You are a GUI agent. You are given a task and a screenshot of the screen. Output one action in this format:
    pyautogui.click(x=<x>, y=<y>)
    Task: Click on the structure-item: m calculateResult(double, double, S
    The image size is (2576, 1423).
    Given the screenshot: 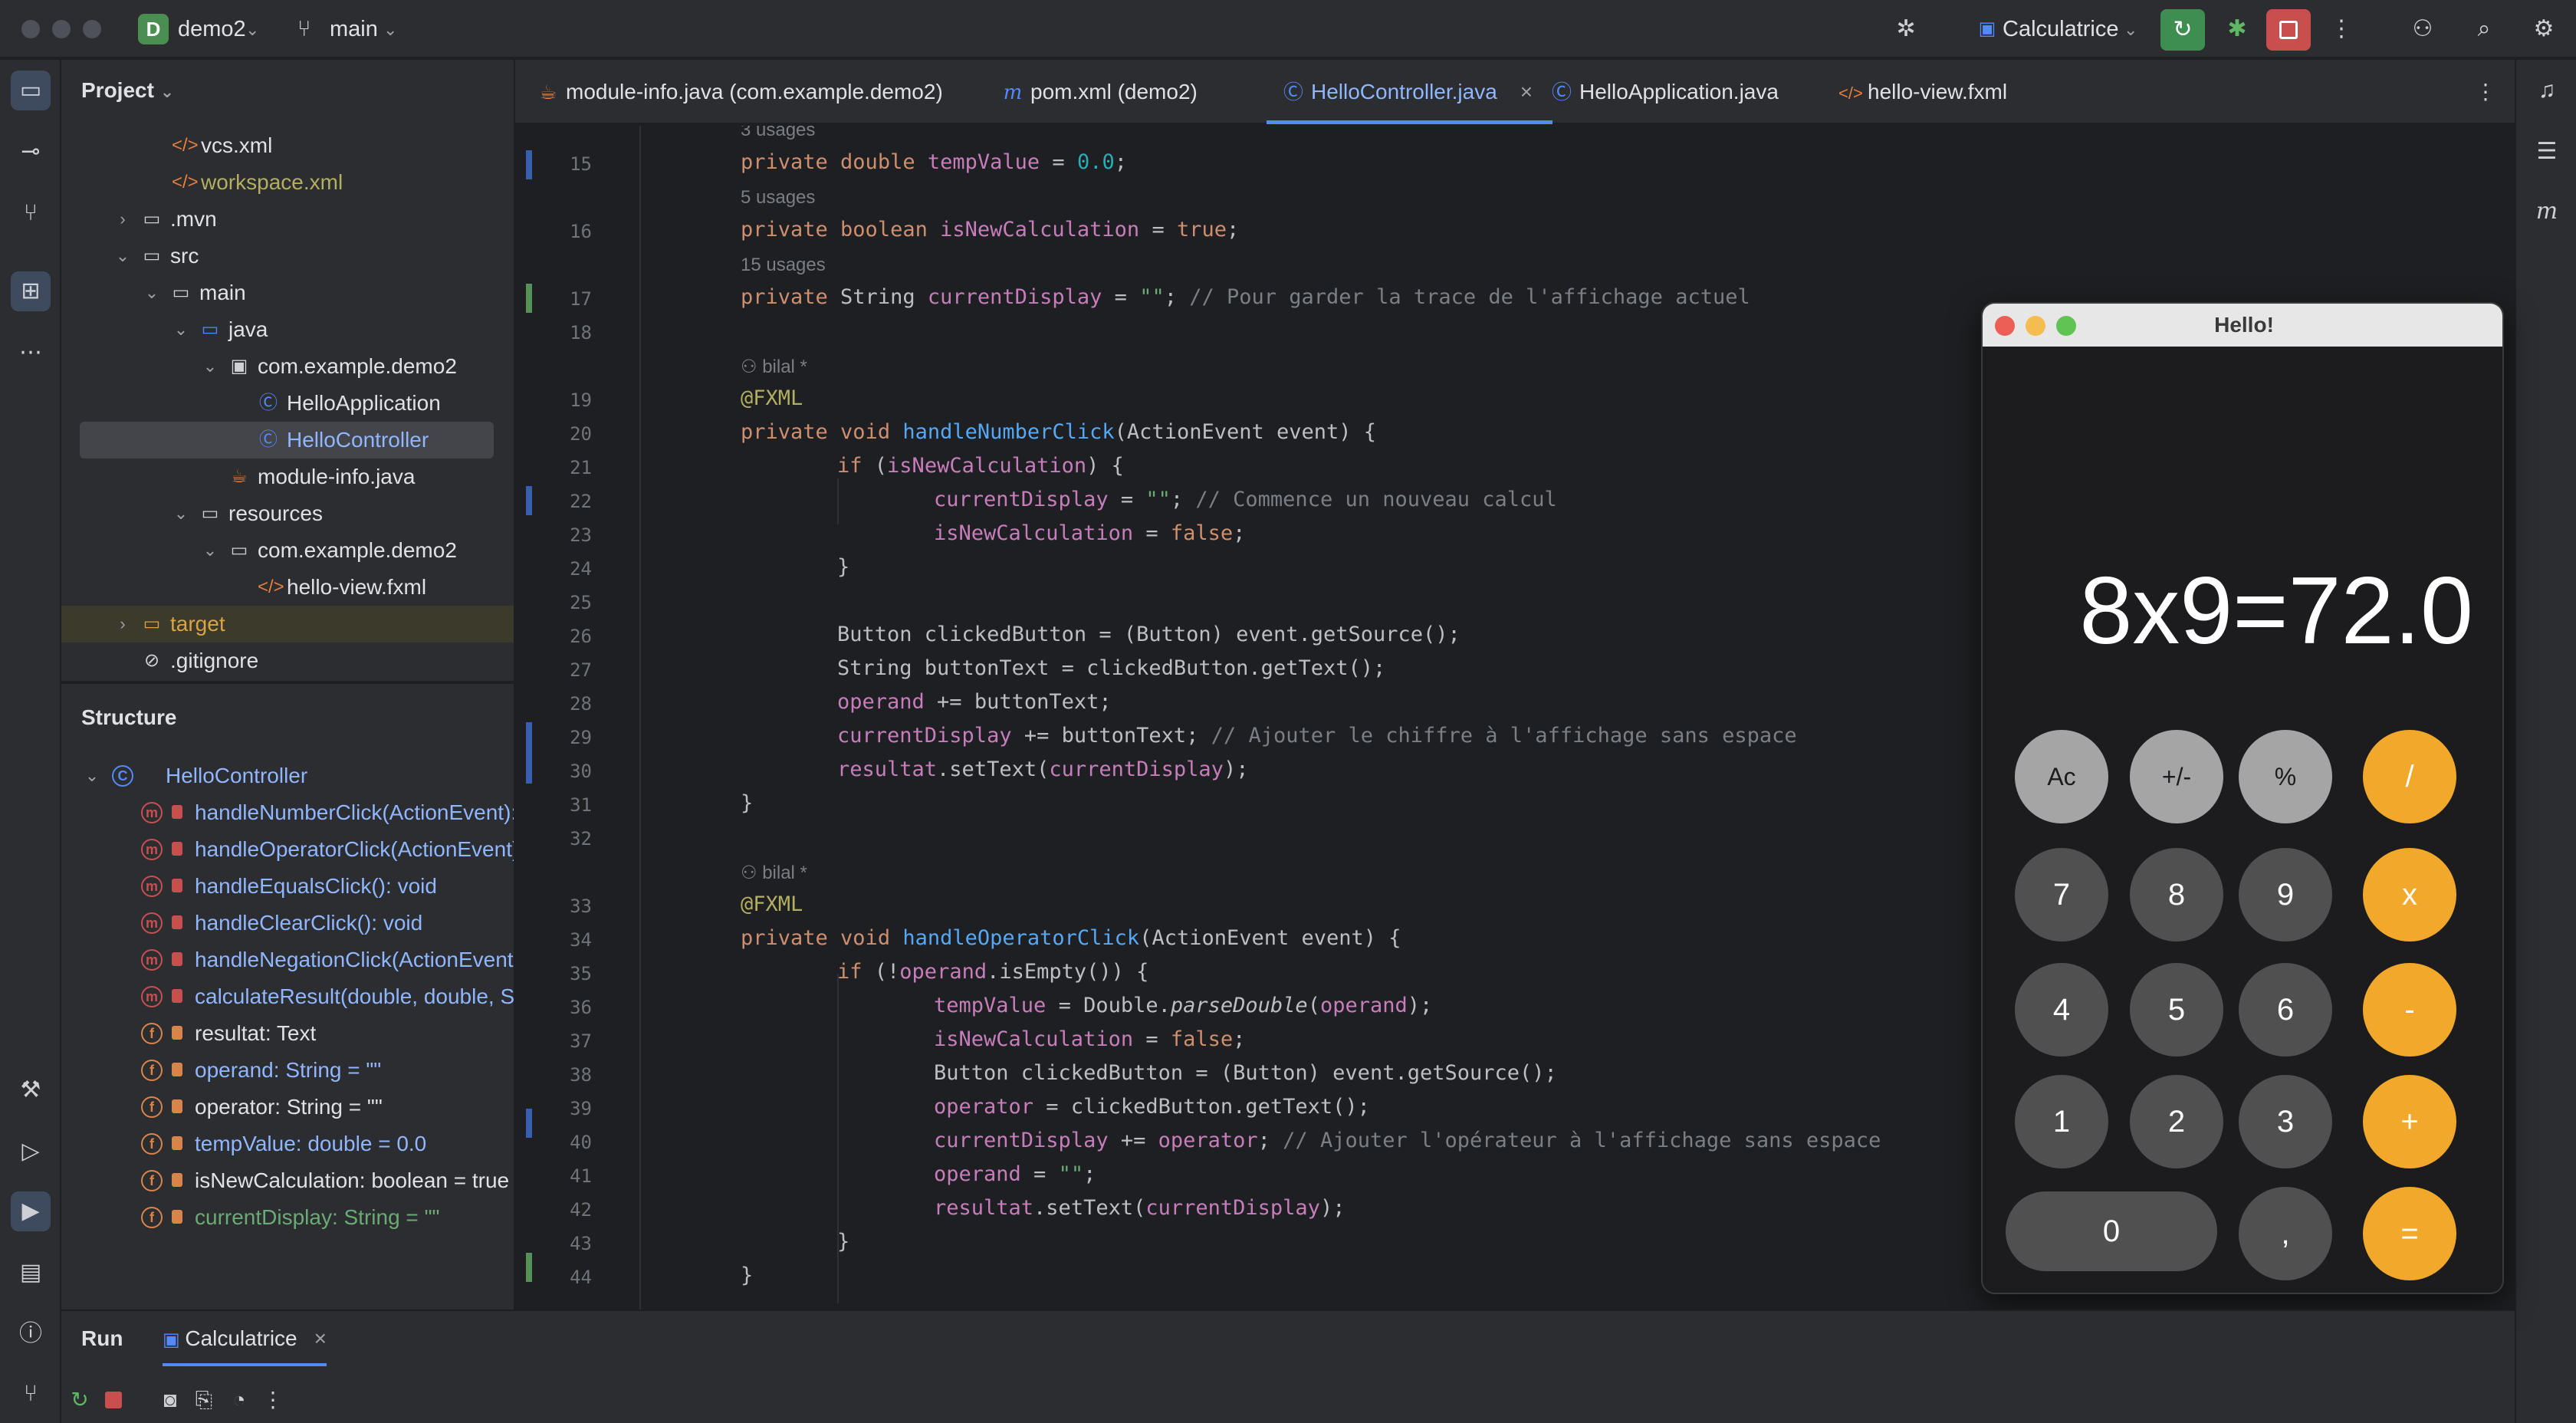 What is the action you would take?
    pyautogui.click(x=287, y=996)
    